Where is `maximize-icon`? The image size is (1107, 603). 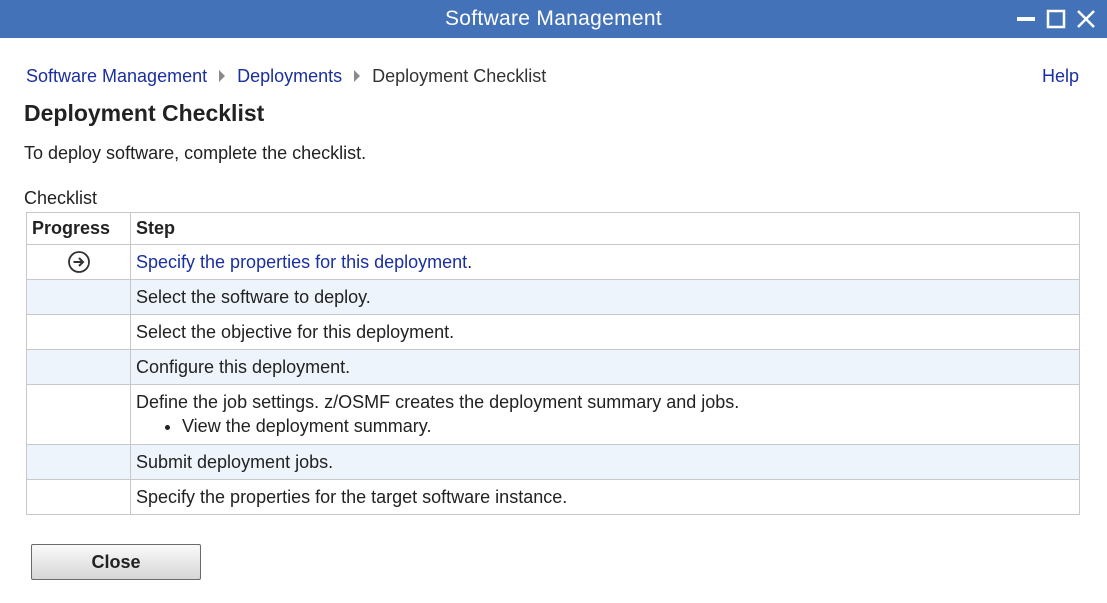 maximize-icon is located at coordinates (1056, 19).